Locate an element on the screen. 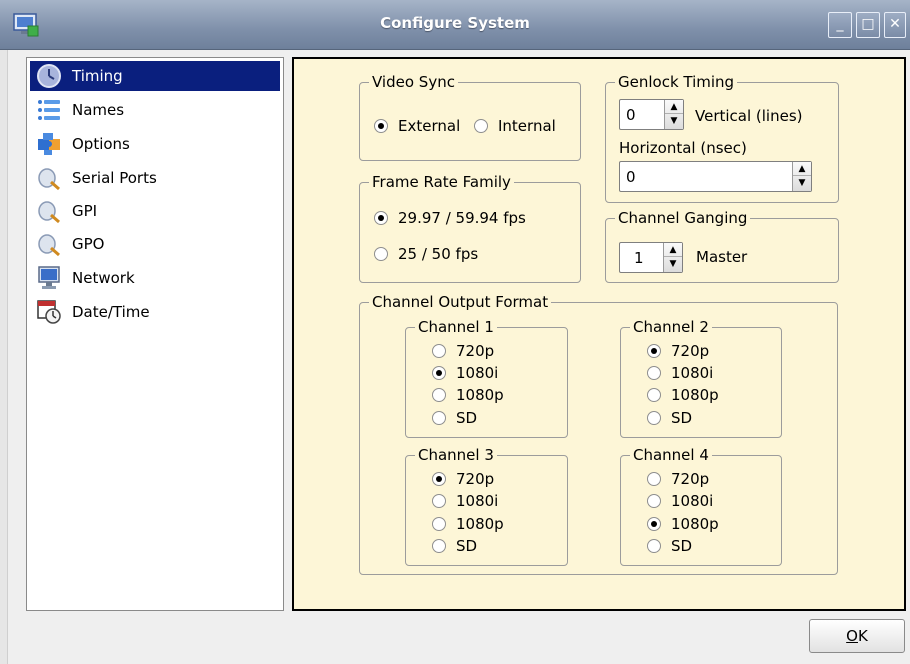  sidebar-item-label: Serial Ports is located at coordinates (114, 178).